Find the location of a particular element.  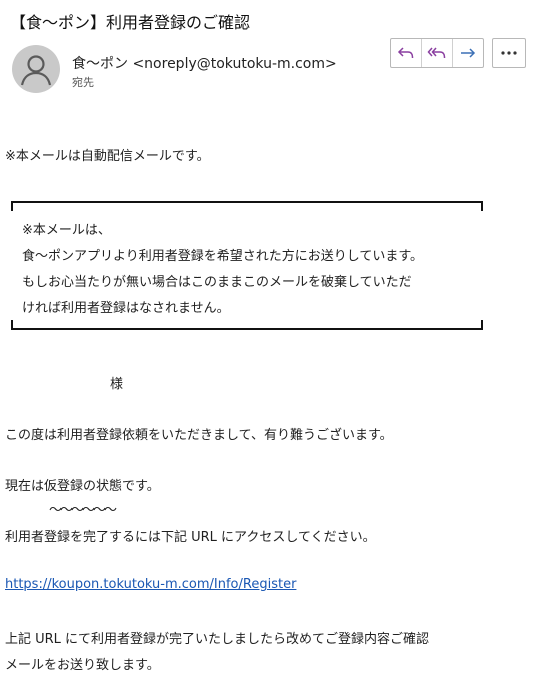

auto-notice-text: ※本メールは自動配信メールです。 is located at coordinates (107, 156).